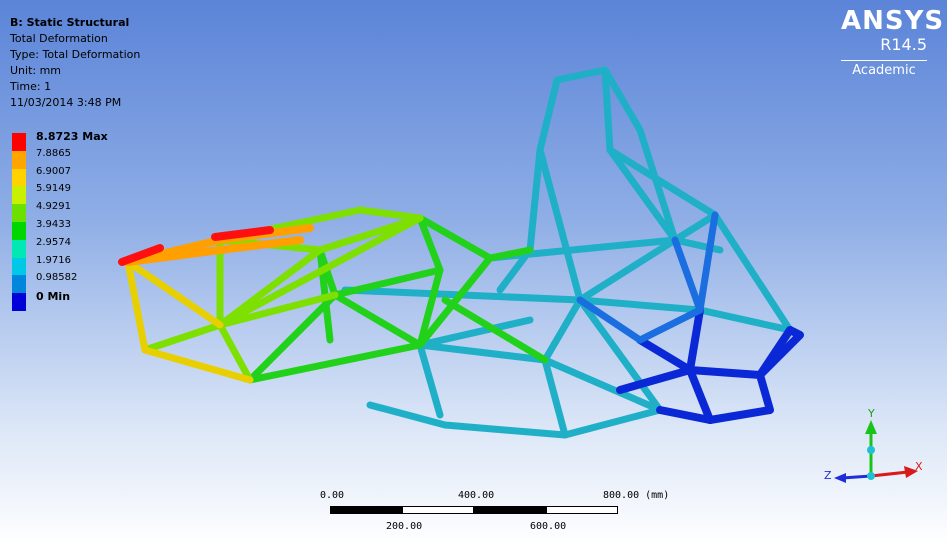  Describe the element at coordinates (500, 515) in the screenshot. I see `scale-ruler: 0.00 400.00 800.00 (mm) 200.00 600.00` at that location.